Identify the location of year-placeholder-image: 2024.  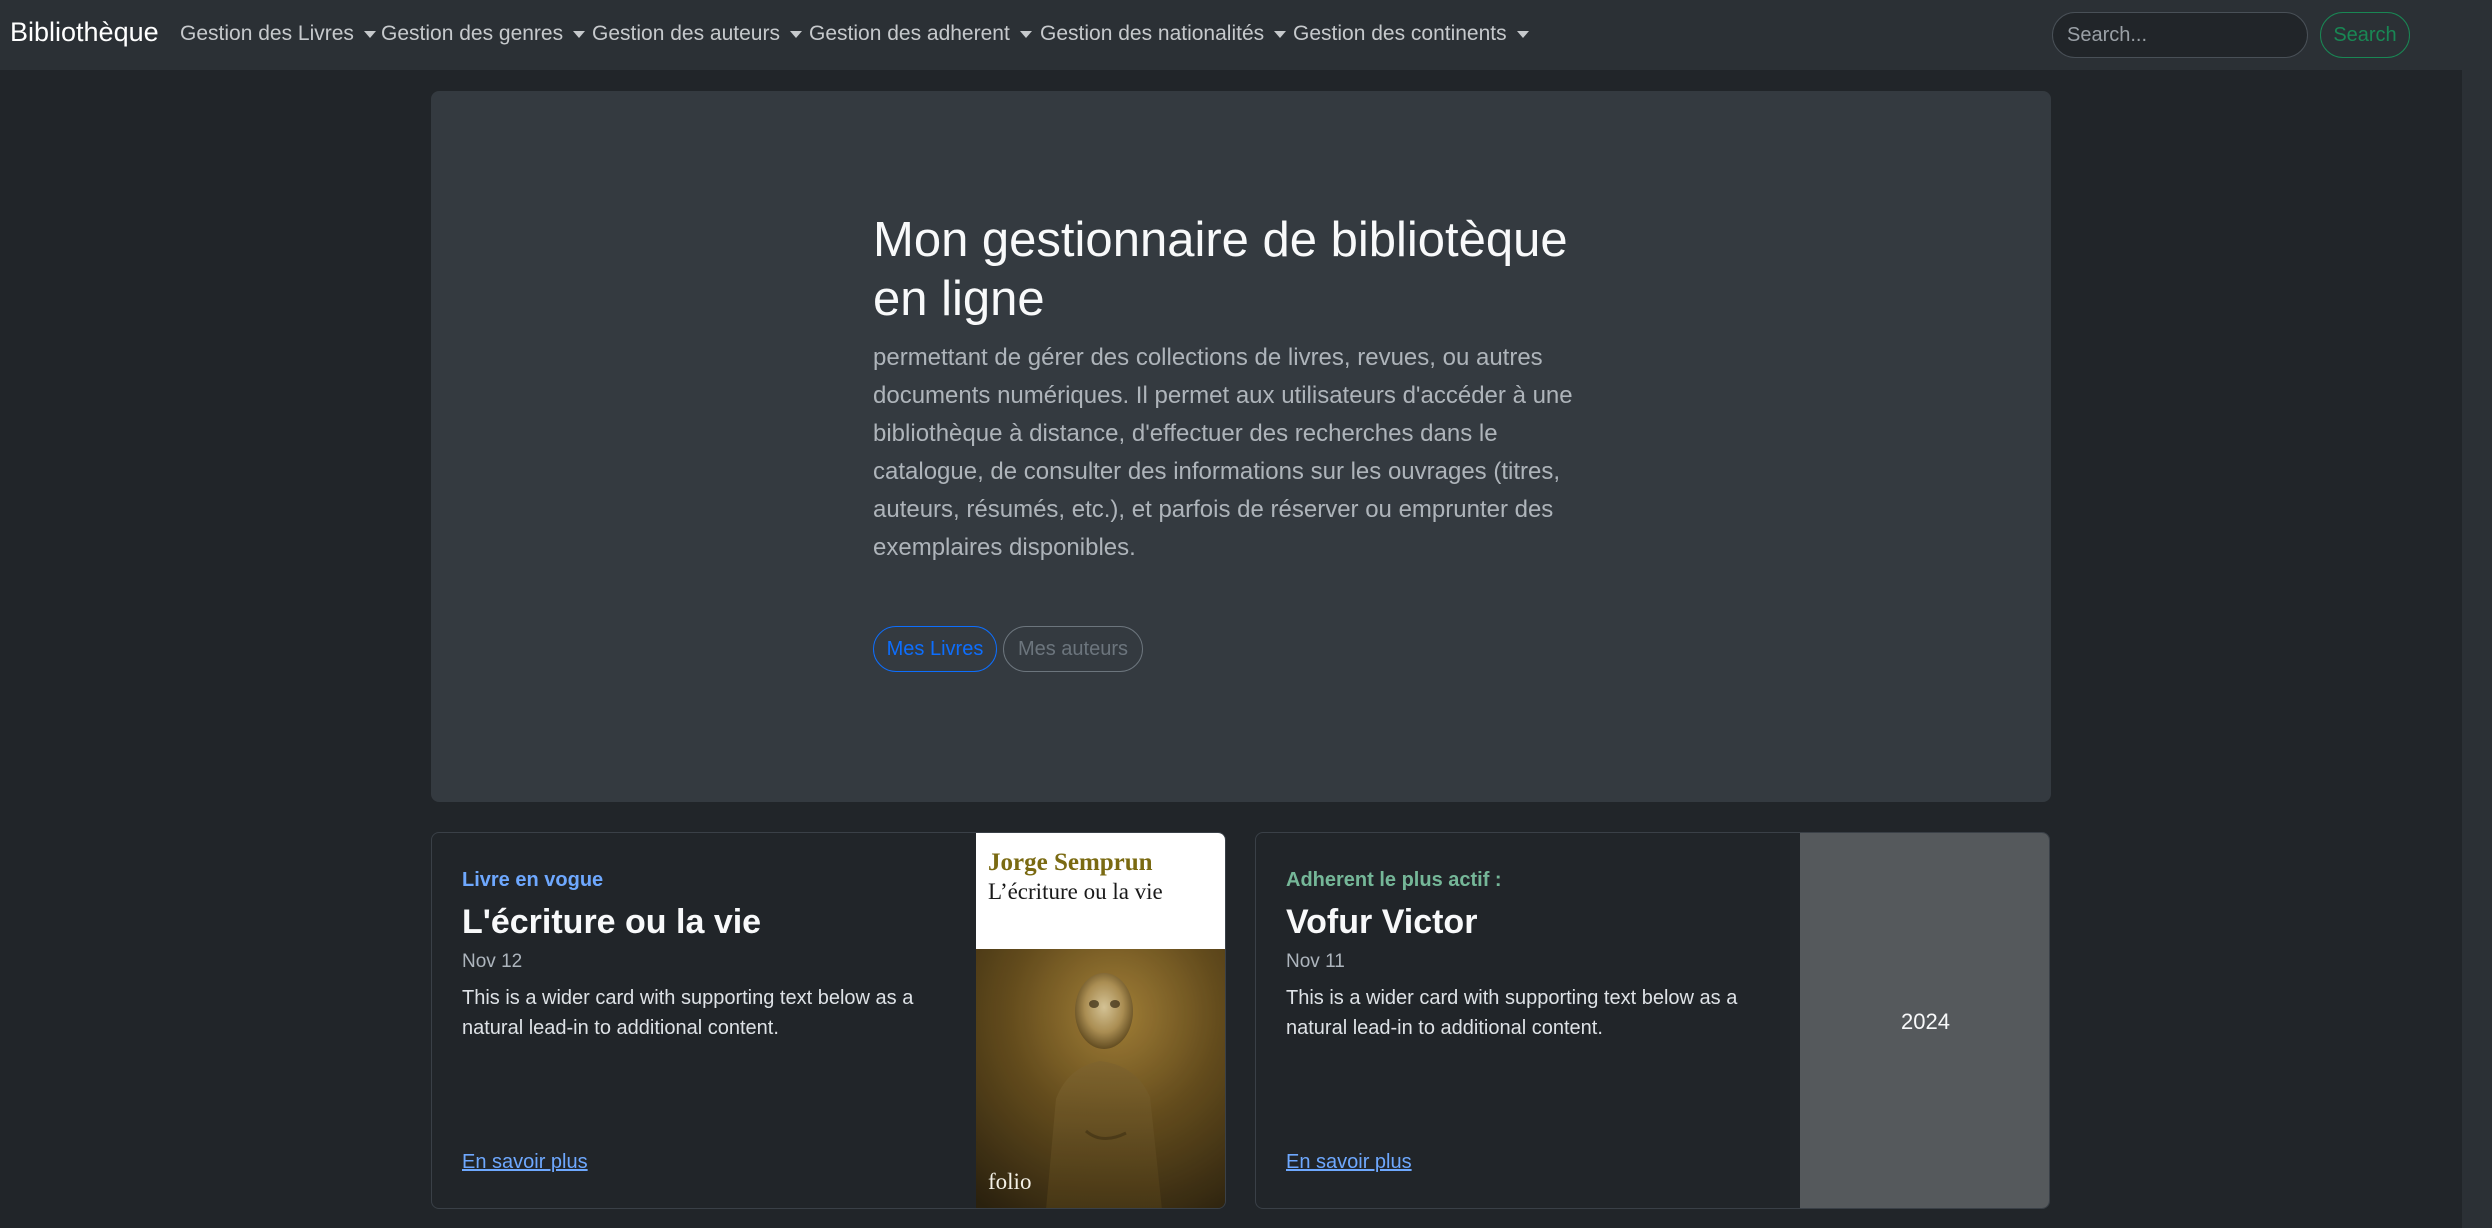
(1924, 1020).